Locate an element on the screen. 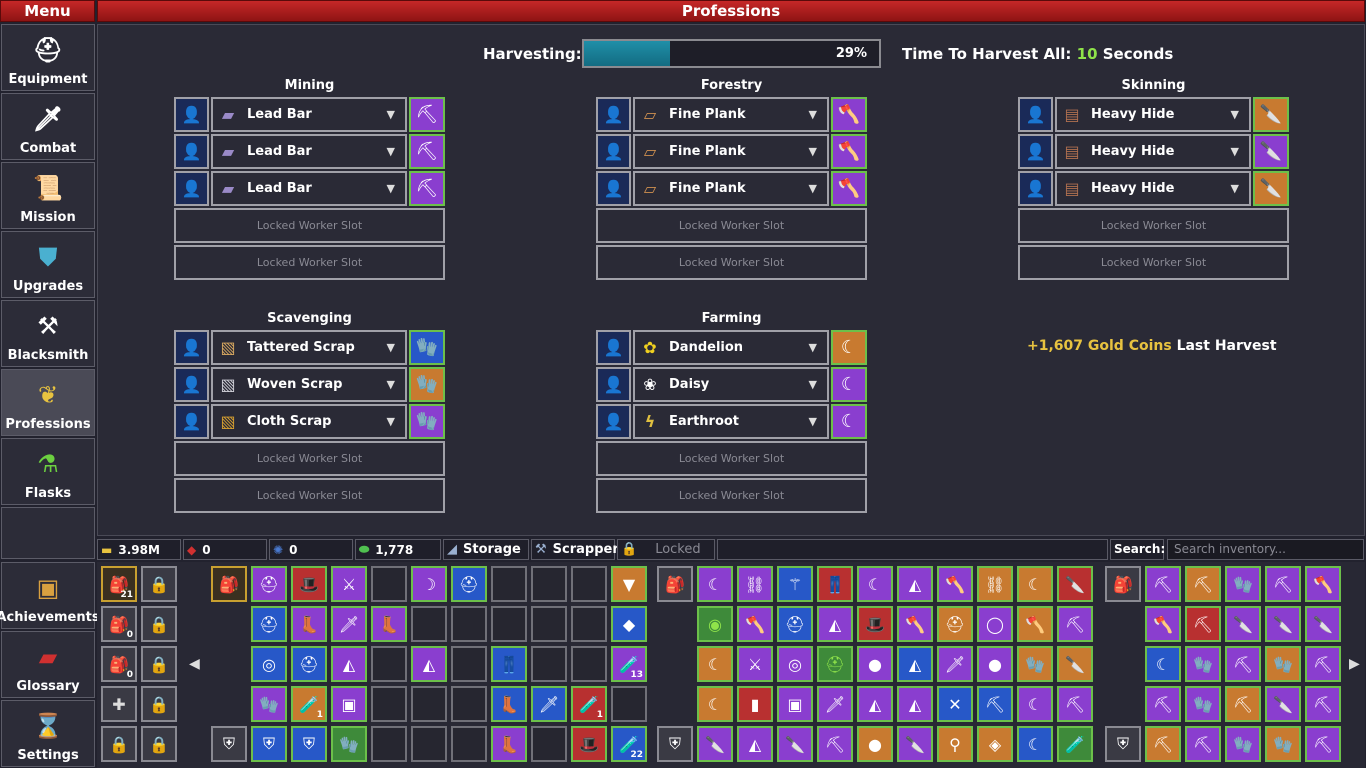 The height and width of the screenshot is (768, 1366). inventory-slot: ⛓ is located at coordinates (995, 584).